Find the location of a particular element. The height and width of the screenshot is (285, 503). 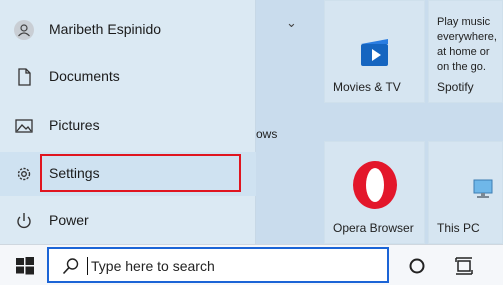

tile-this-pc: This PC is located at coordinates (465, 192).